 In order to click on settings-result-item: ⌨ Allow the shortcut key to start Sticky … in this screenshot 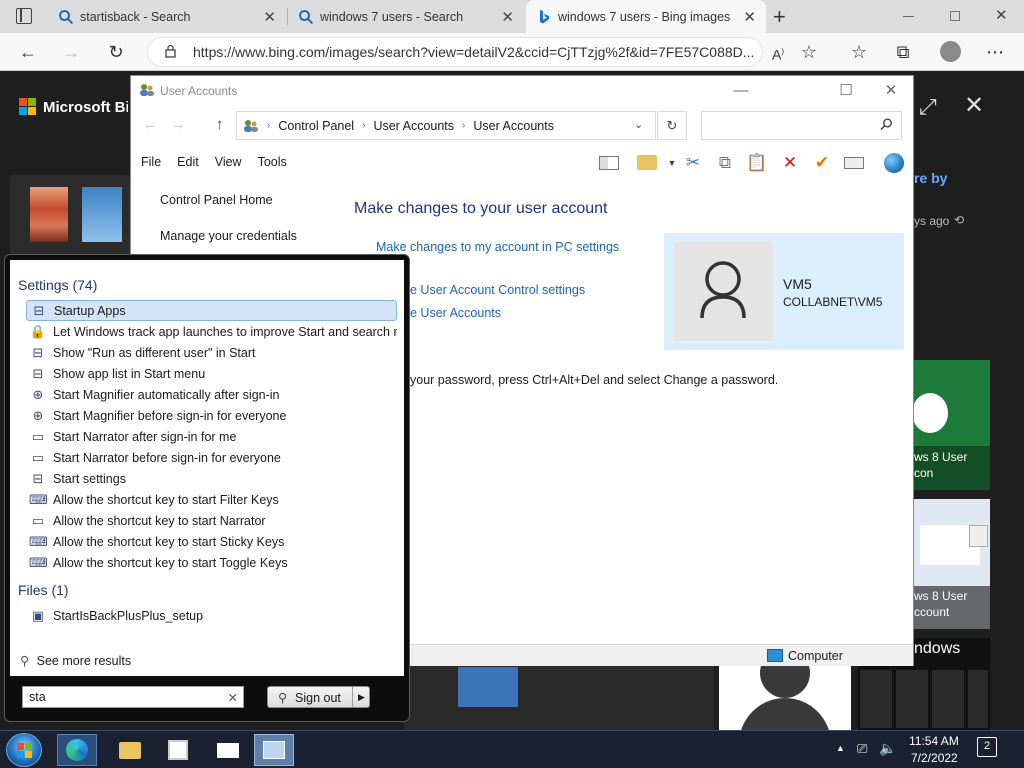, I will do `click(211, 541)`.